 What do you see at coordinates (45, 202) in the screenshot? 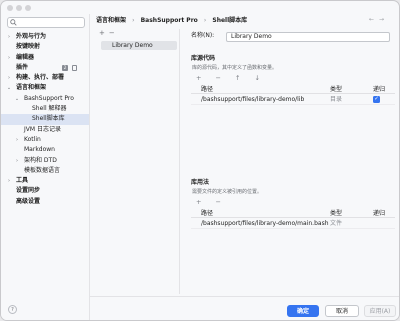
I see `sidebar-item: 高级设置` at bounding box center [45, 202].